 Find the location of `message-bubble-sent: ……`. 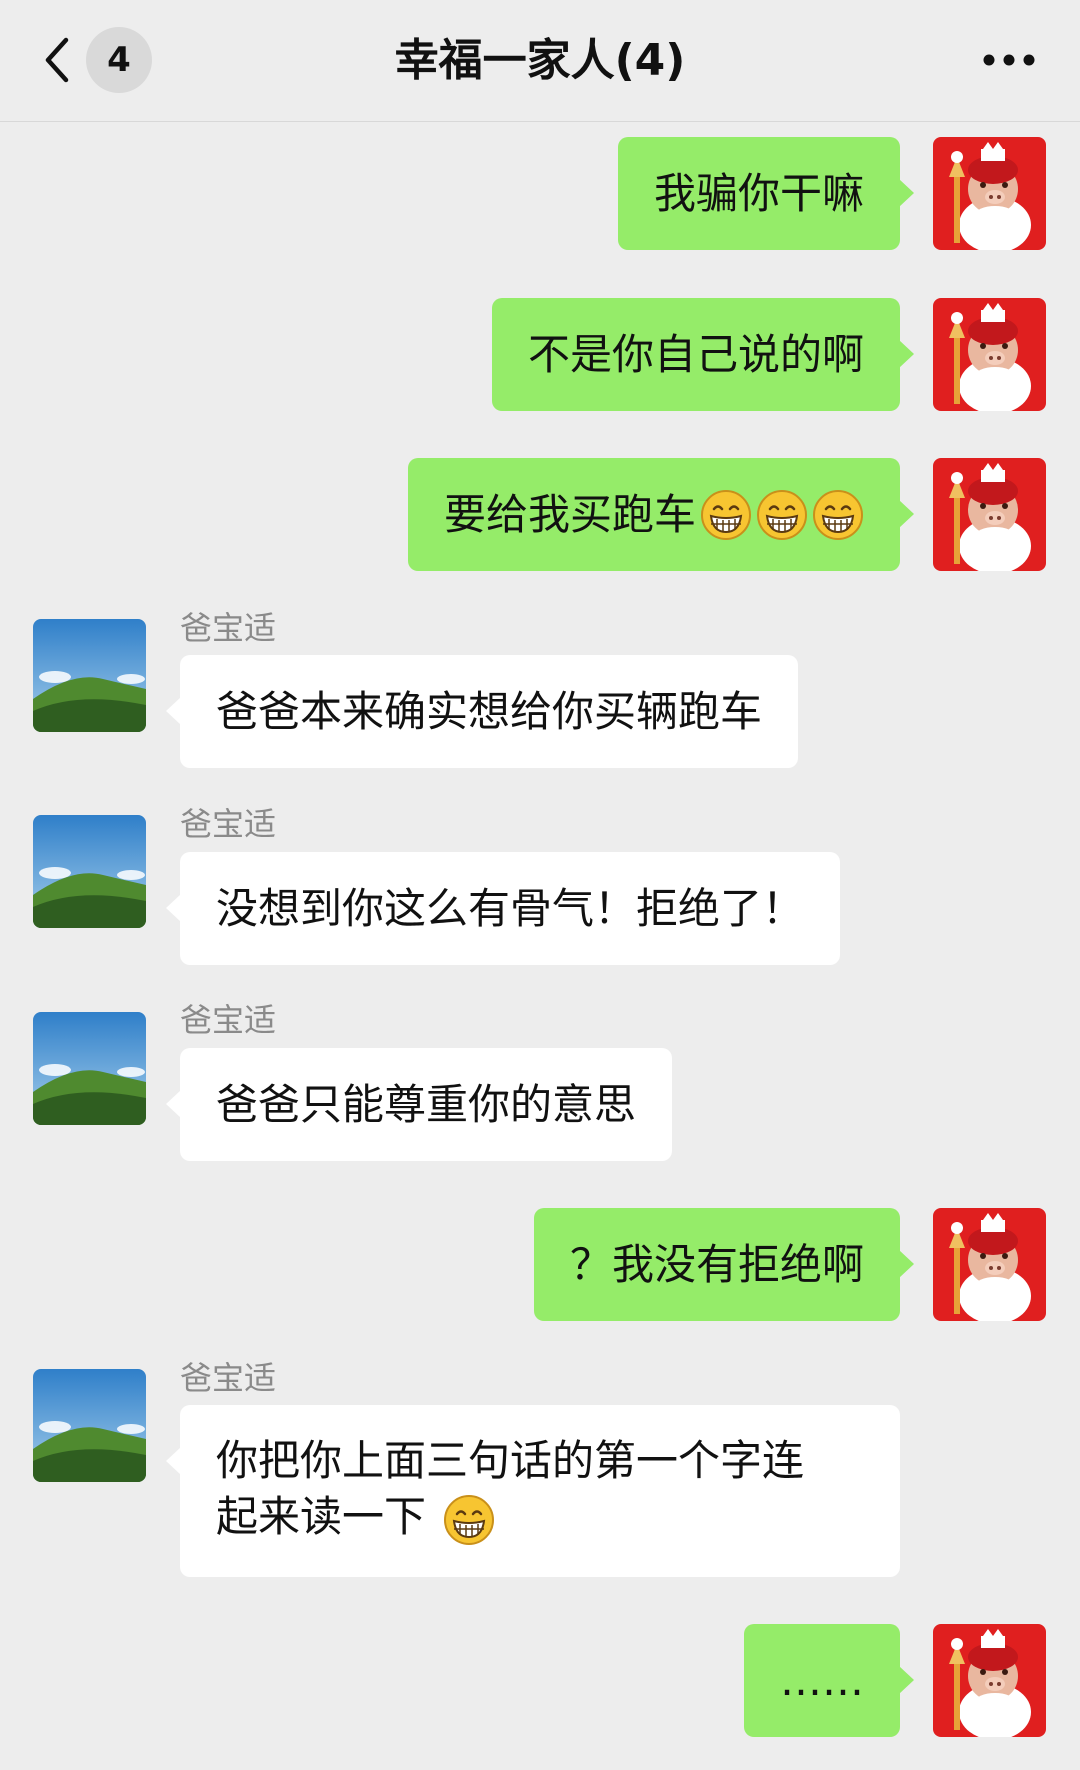

message-bubble-sent: …… is located at coordinates (829, 1680).